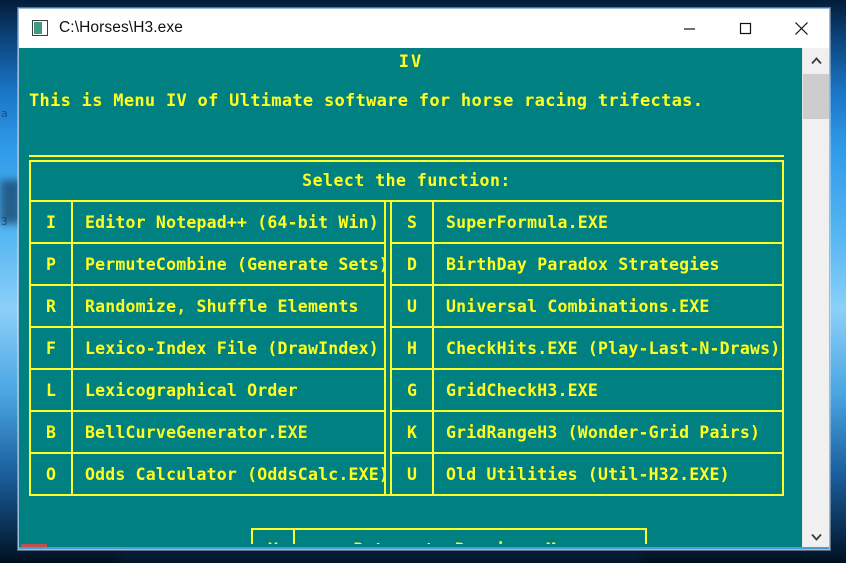 The image size is (846, 563). I want to click on close-button, so click(801, 28).